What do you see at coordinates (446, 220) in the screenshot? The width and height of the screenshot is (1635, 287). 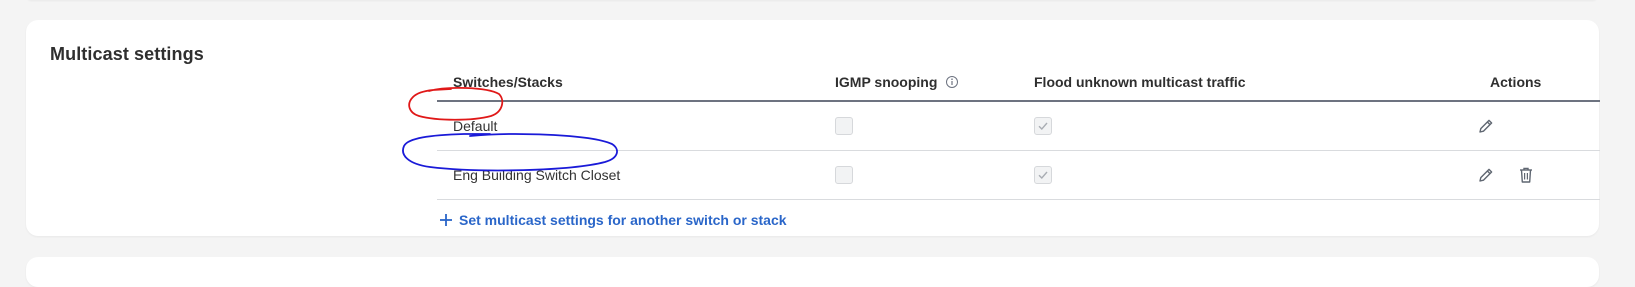 I see `plus-icon` at bounding box center [446, 220].